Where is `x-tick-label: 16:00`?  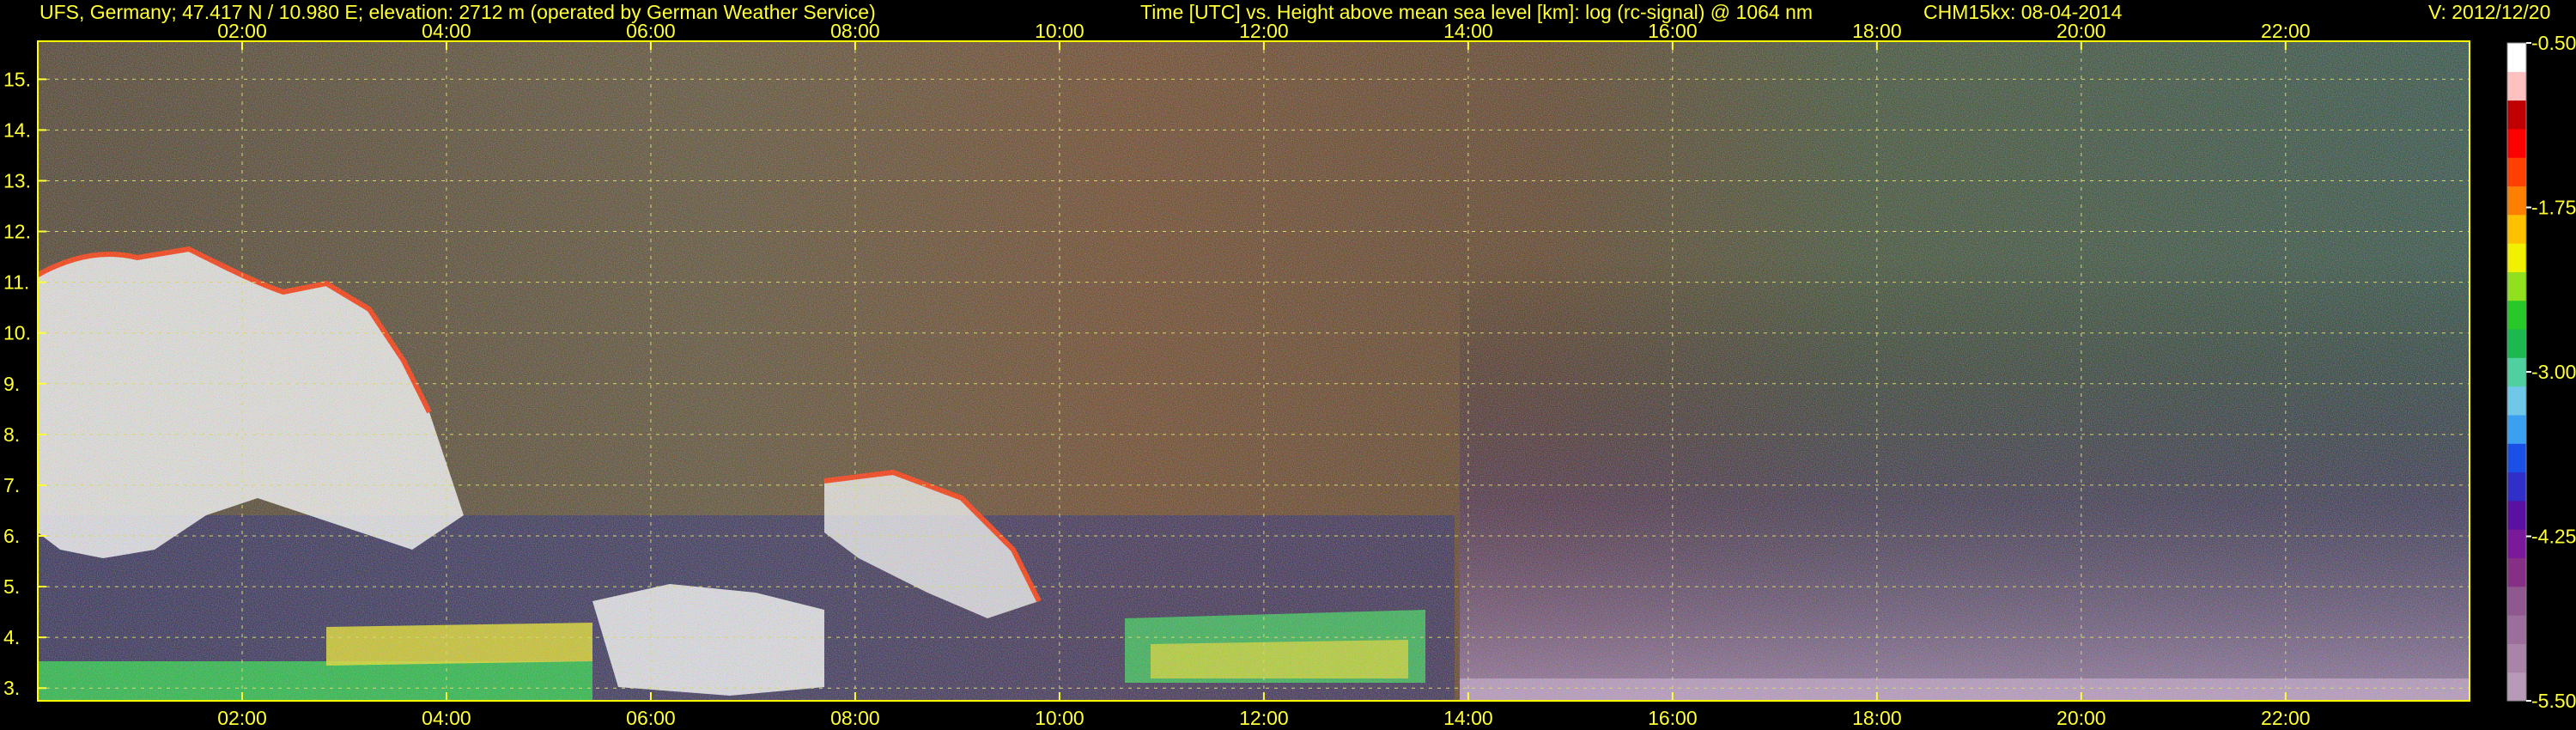 x-tick-label: 16:00 is located at coordinates (1673, 718).